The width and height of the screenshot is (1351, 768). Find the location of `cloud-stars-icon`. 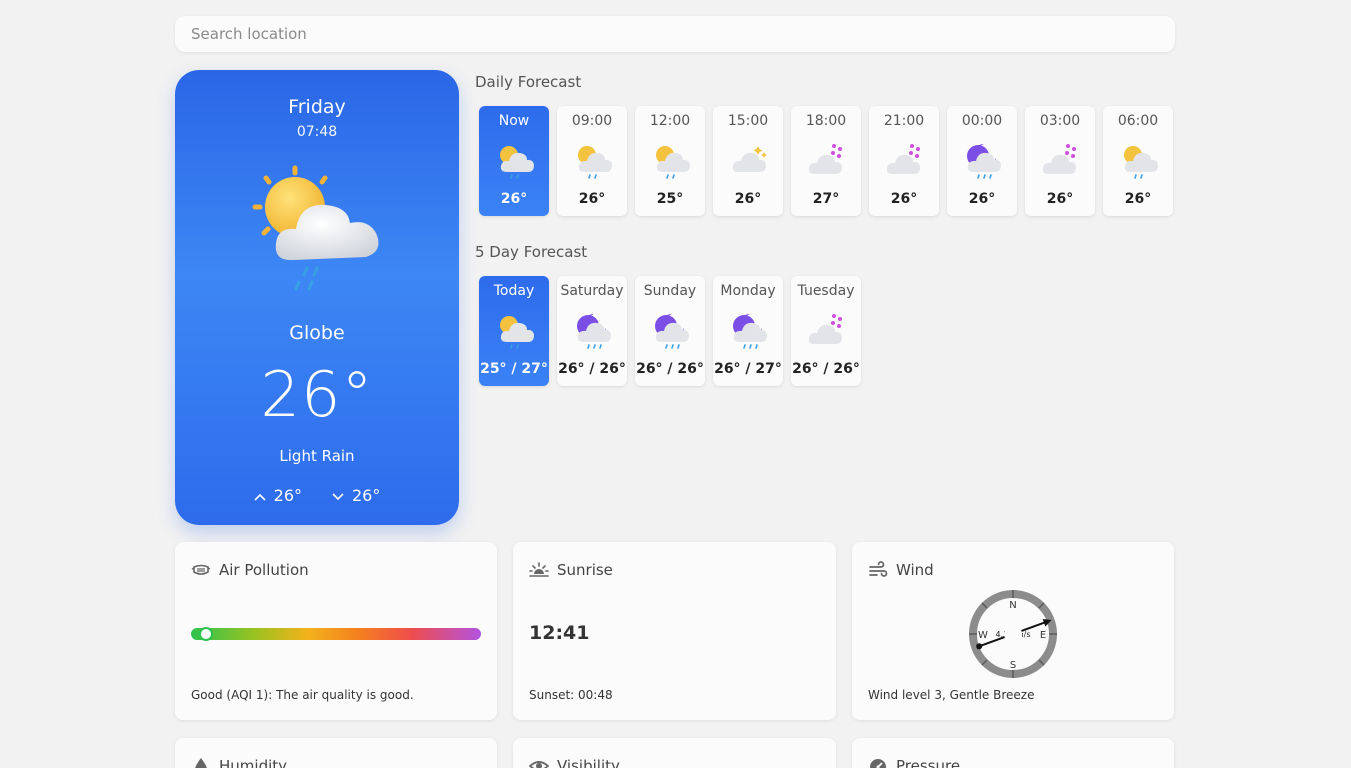

cloud-stars-icon is located at coordinates (749, 159).